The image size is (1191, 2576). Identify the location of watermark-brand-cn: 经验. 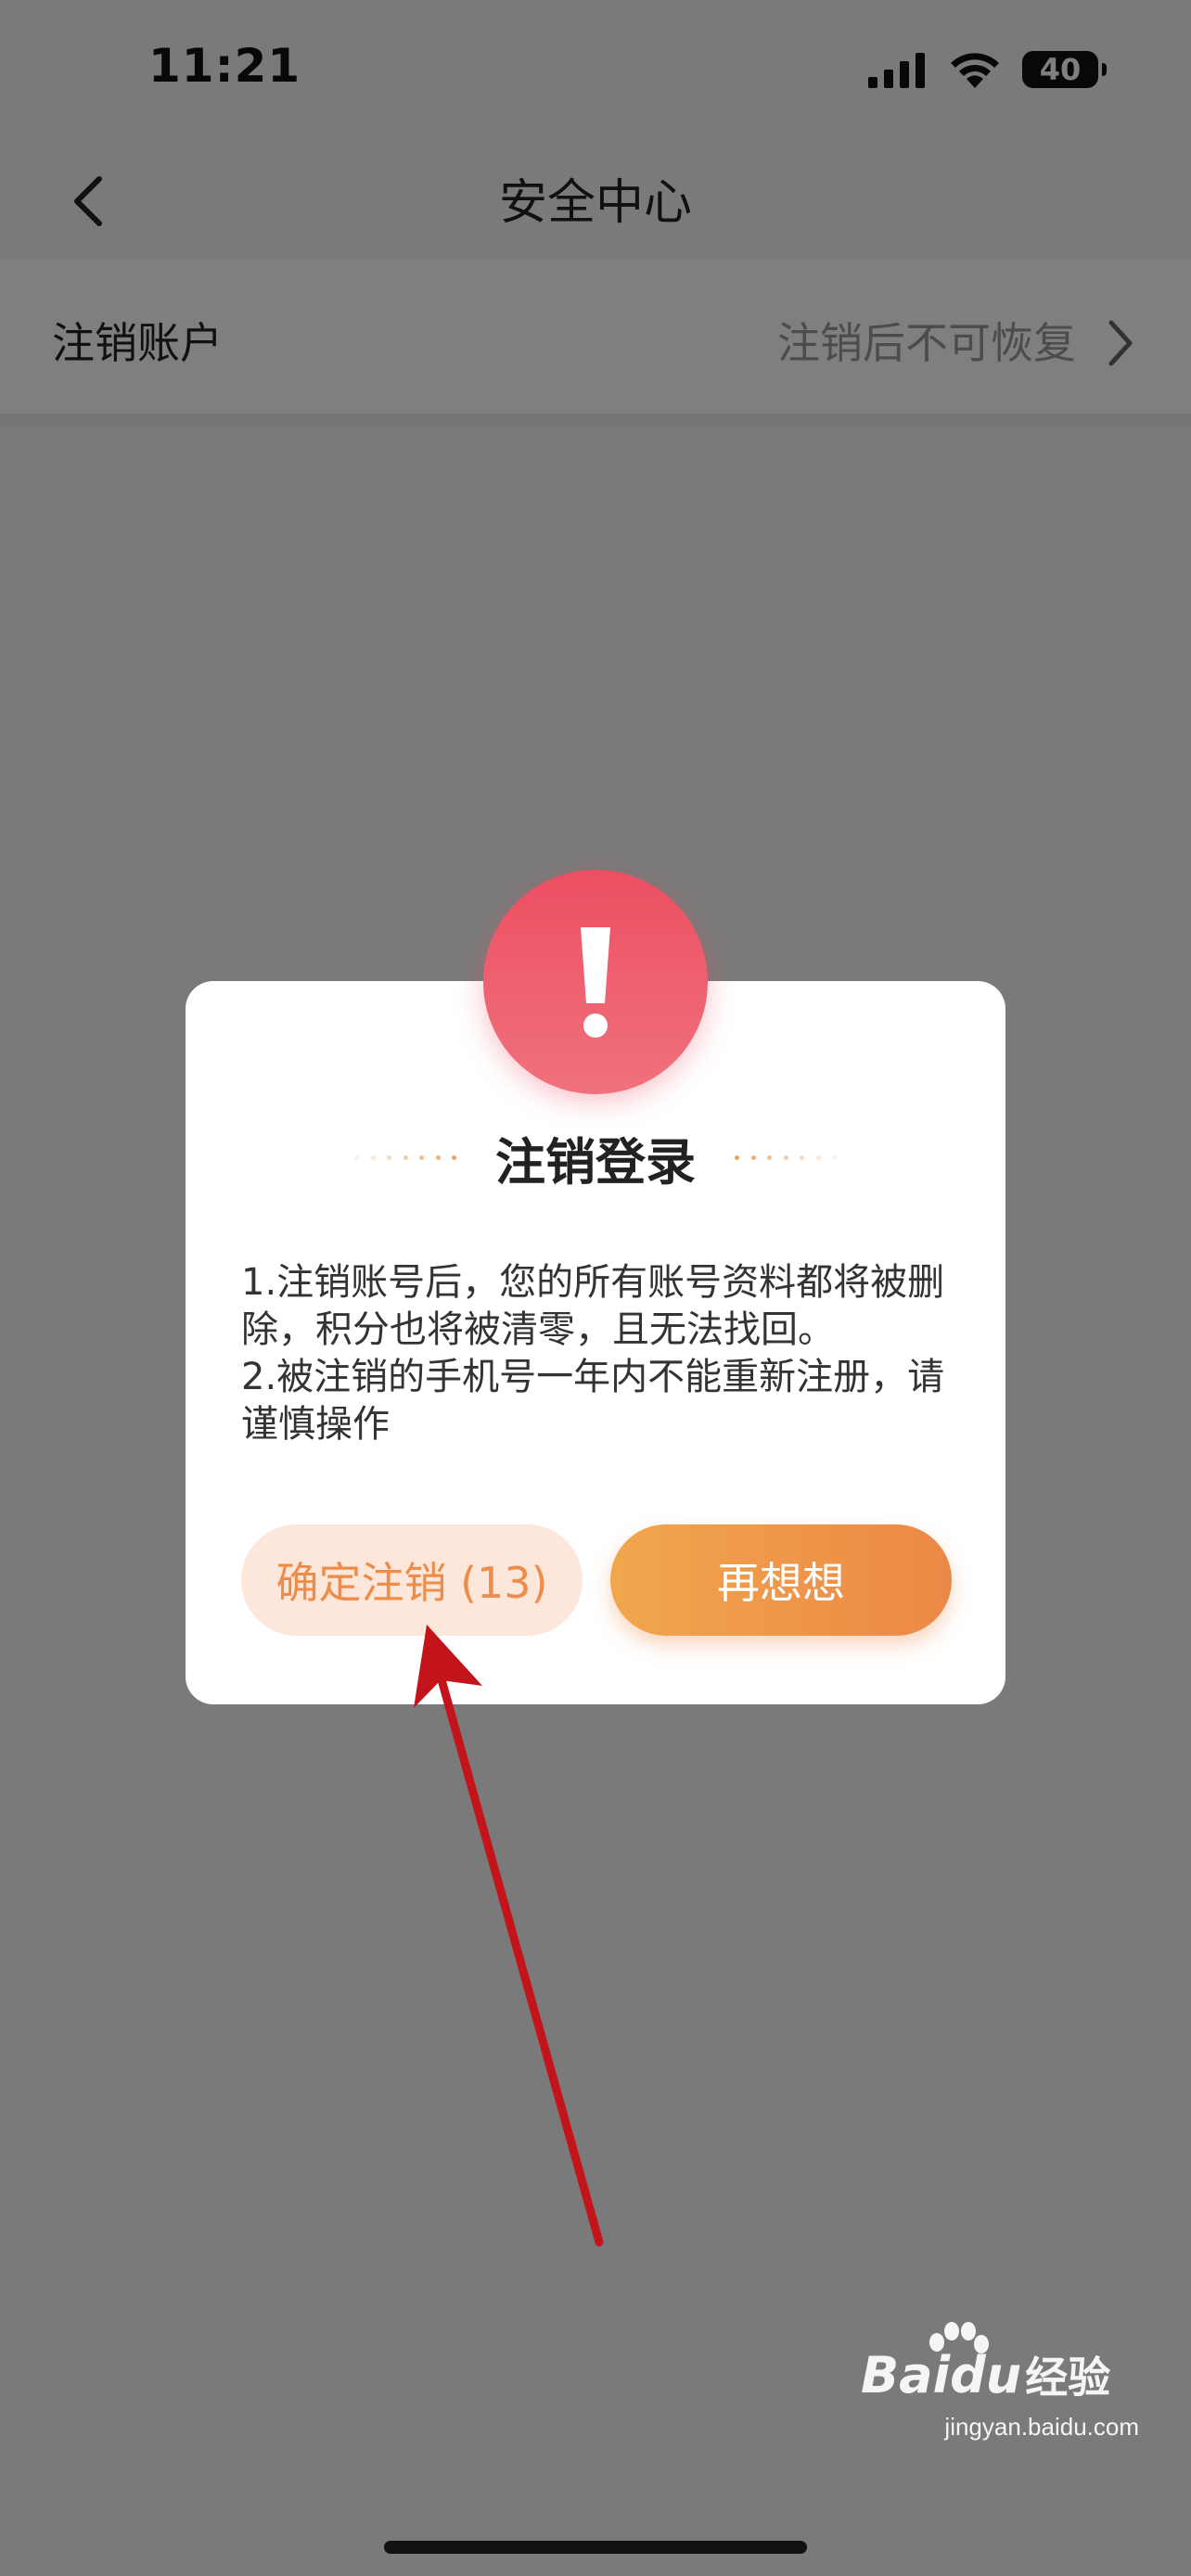
(1068, 2378).